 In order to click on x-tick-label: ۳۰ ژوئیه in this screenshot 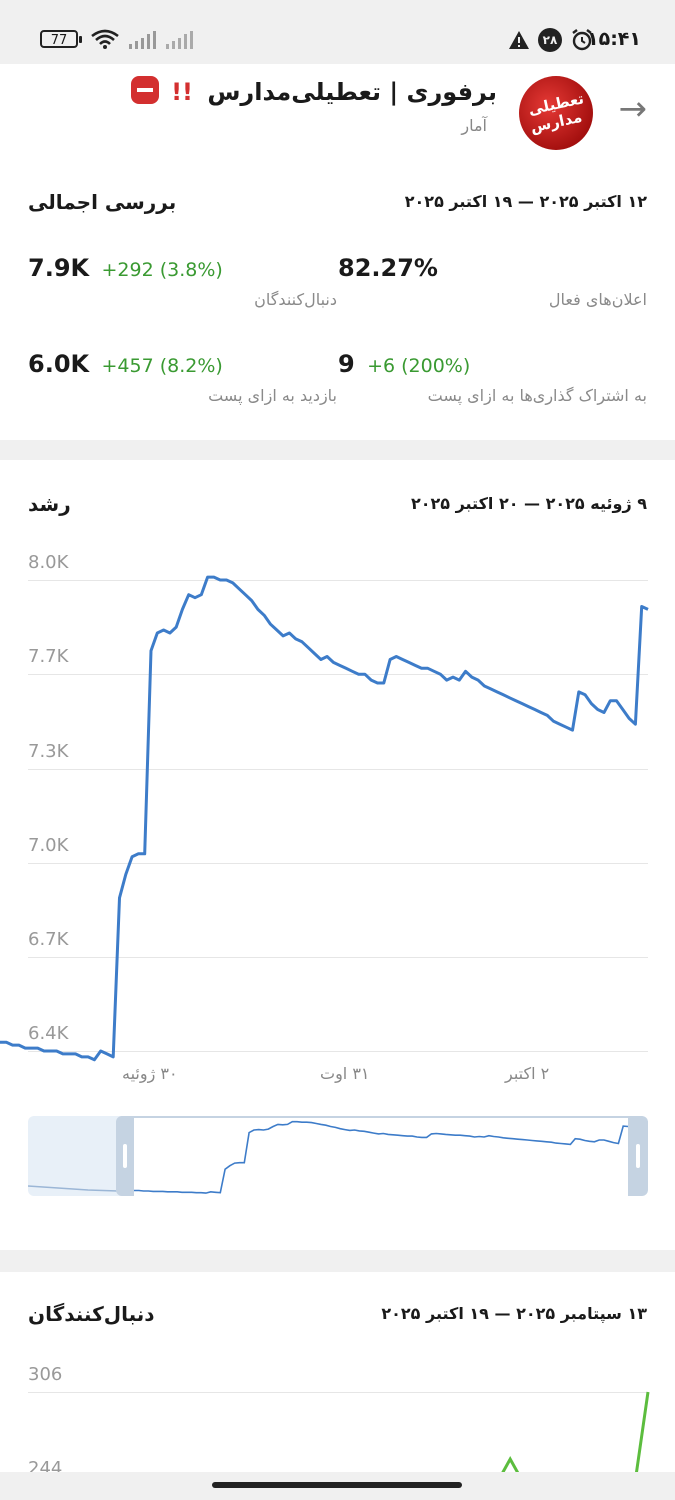, I will do `click(150, 1073)`.